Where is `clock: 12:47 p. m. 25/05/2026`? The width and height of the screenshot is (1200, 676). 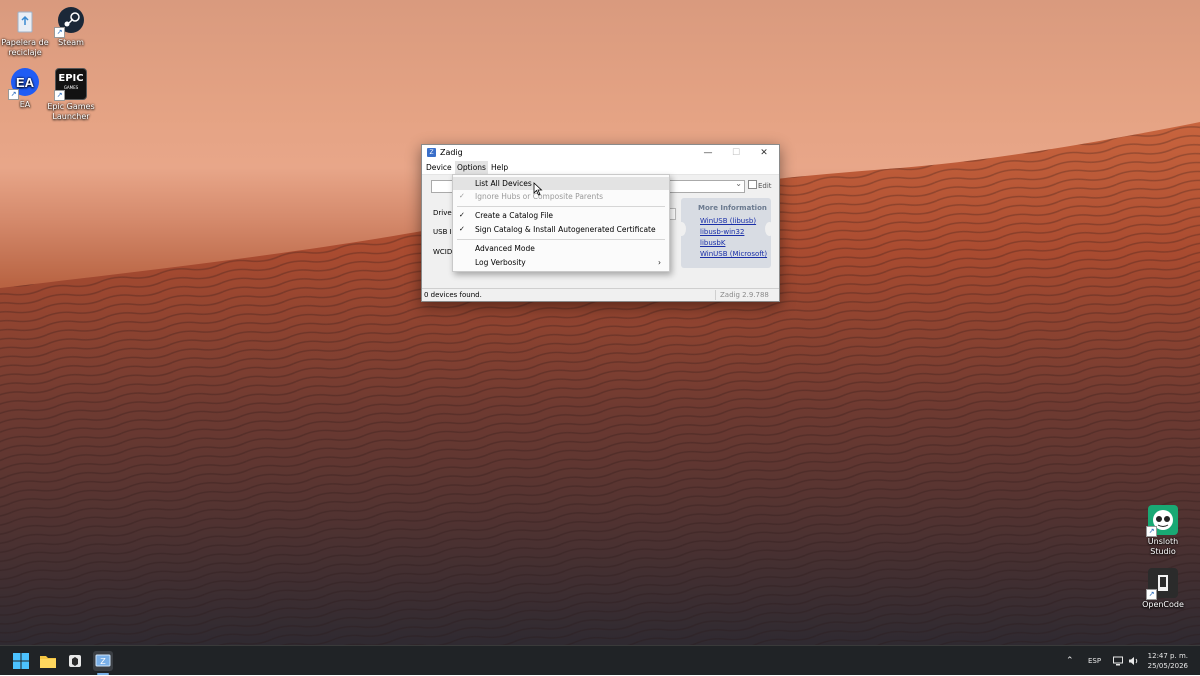
clock: 12:47 p. m. 25/05/2026 is located at coordinates (1167, 661).